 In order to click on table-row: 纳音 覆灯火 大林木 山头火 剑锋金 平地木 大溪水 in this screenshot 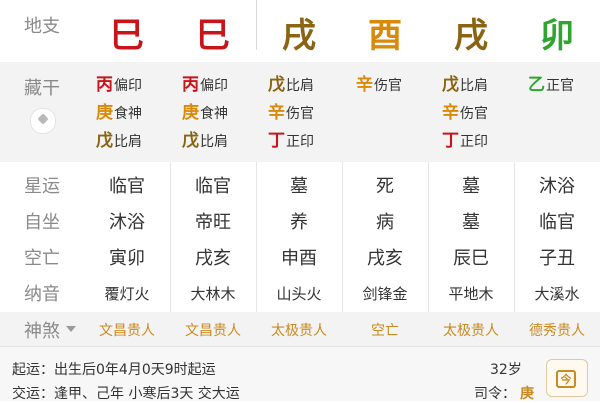, I will do `click(300, 292)`.